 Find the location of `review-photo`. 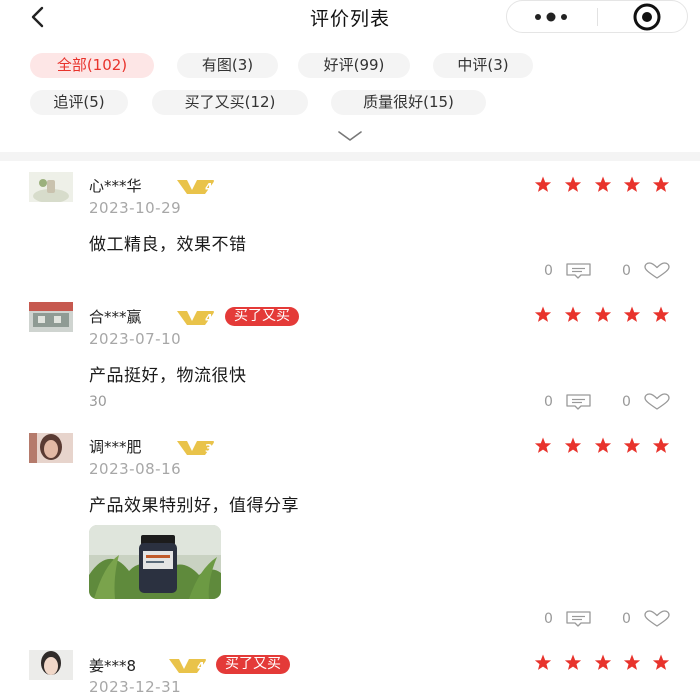

review-photo is located at coordinates (155, 562).